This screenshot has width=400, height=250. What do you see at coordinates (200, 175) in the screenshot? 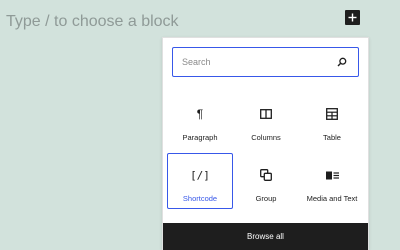
I see `shortcode-icon: [/]` at bounding box center [200, 175].